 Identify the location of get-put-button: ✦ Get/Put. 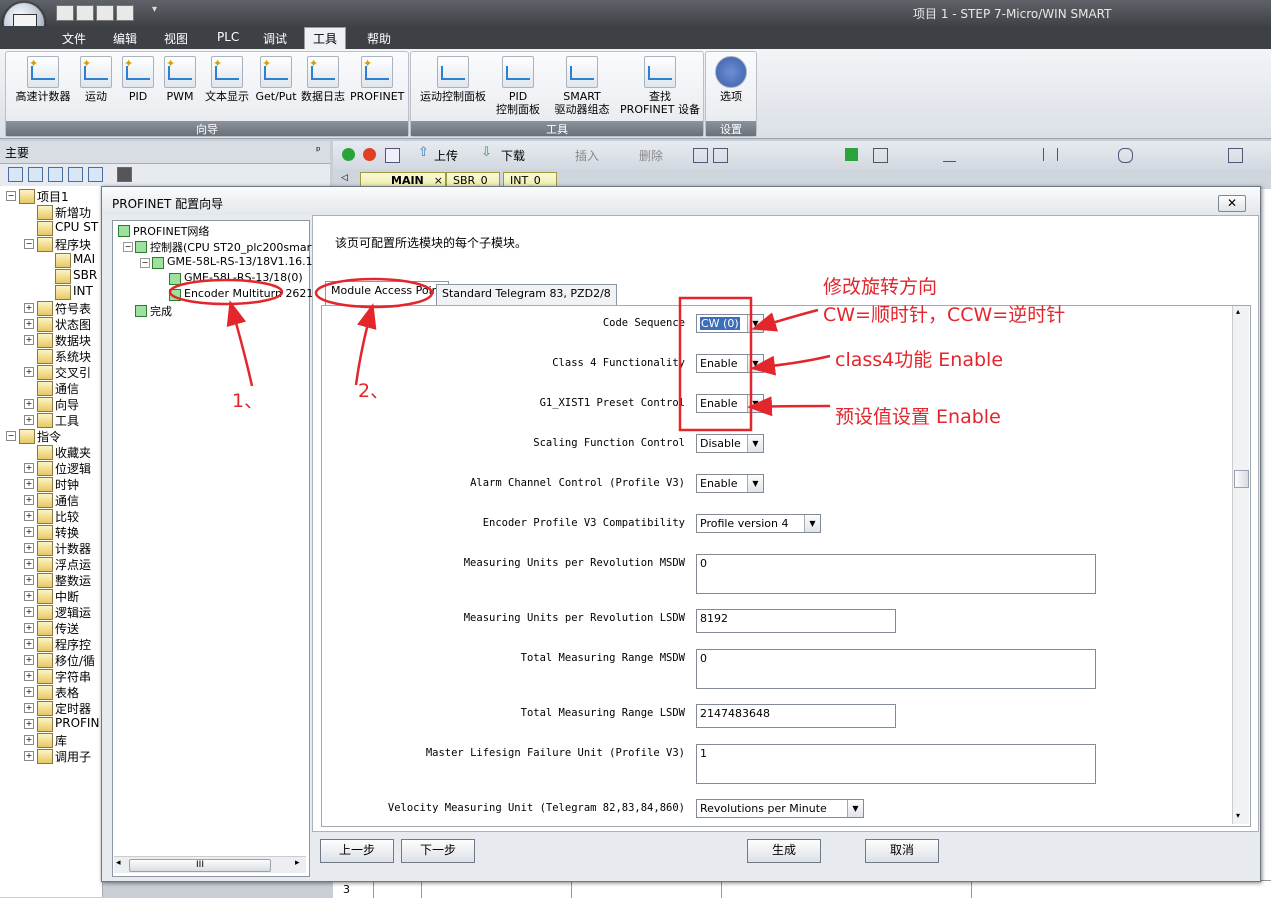
(276, 79).